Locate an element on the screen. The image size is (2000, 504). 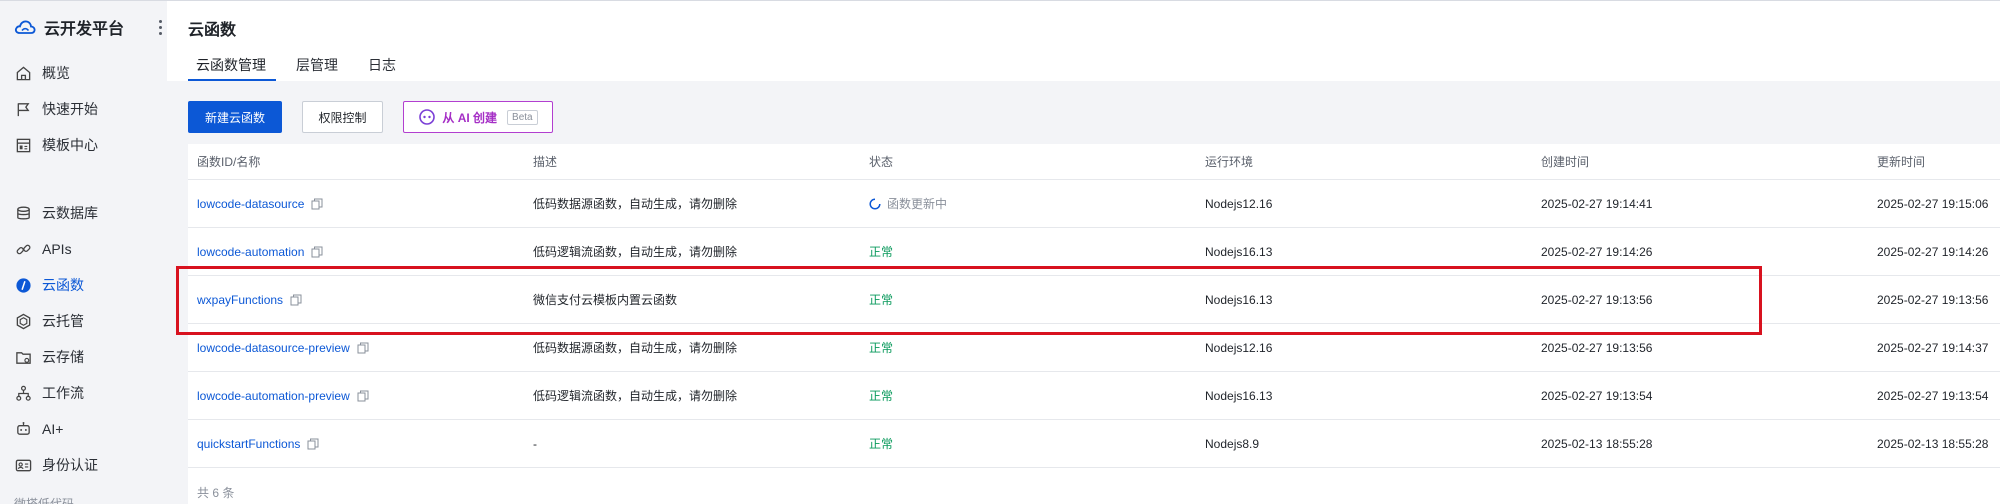
column-header: 状态 is located at coordinates (881, 162).